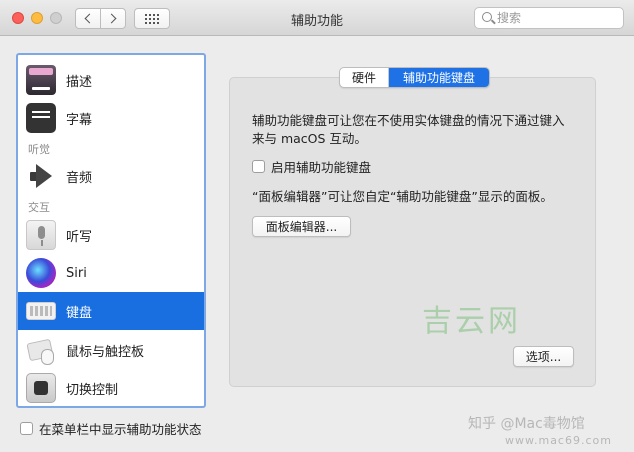 This screenshot has width=634, height=452. Describe the element at coordinates (557, 18) in the screenshot. I see `search-input` at that location.